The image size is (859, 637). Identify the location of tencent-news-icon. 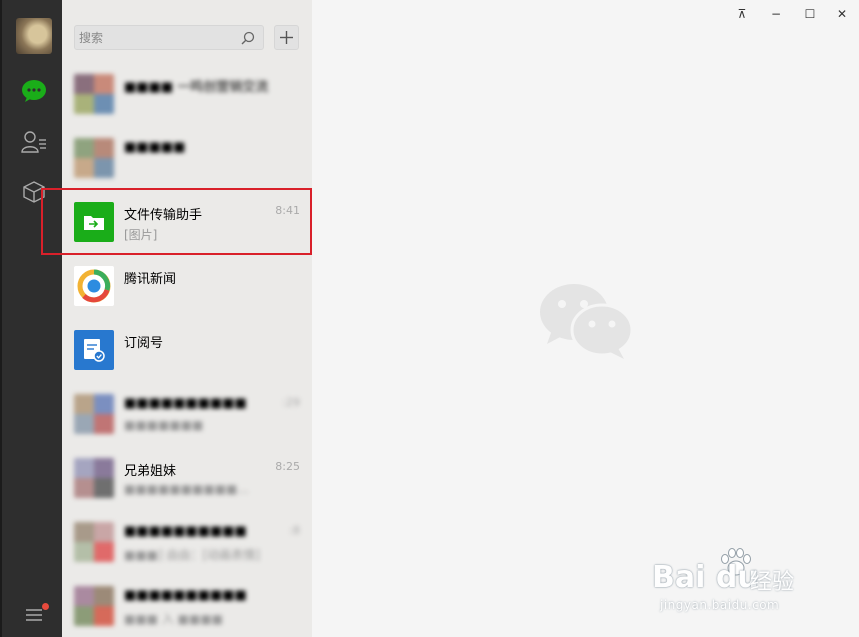
(94, 286).